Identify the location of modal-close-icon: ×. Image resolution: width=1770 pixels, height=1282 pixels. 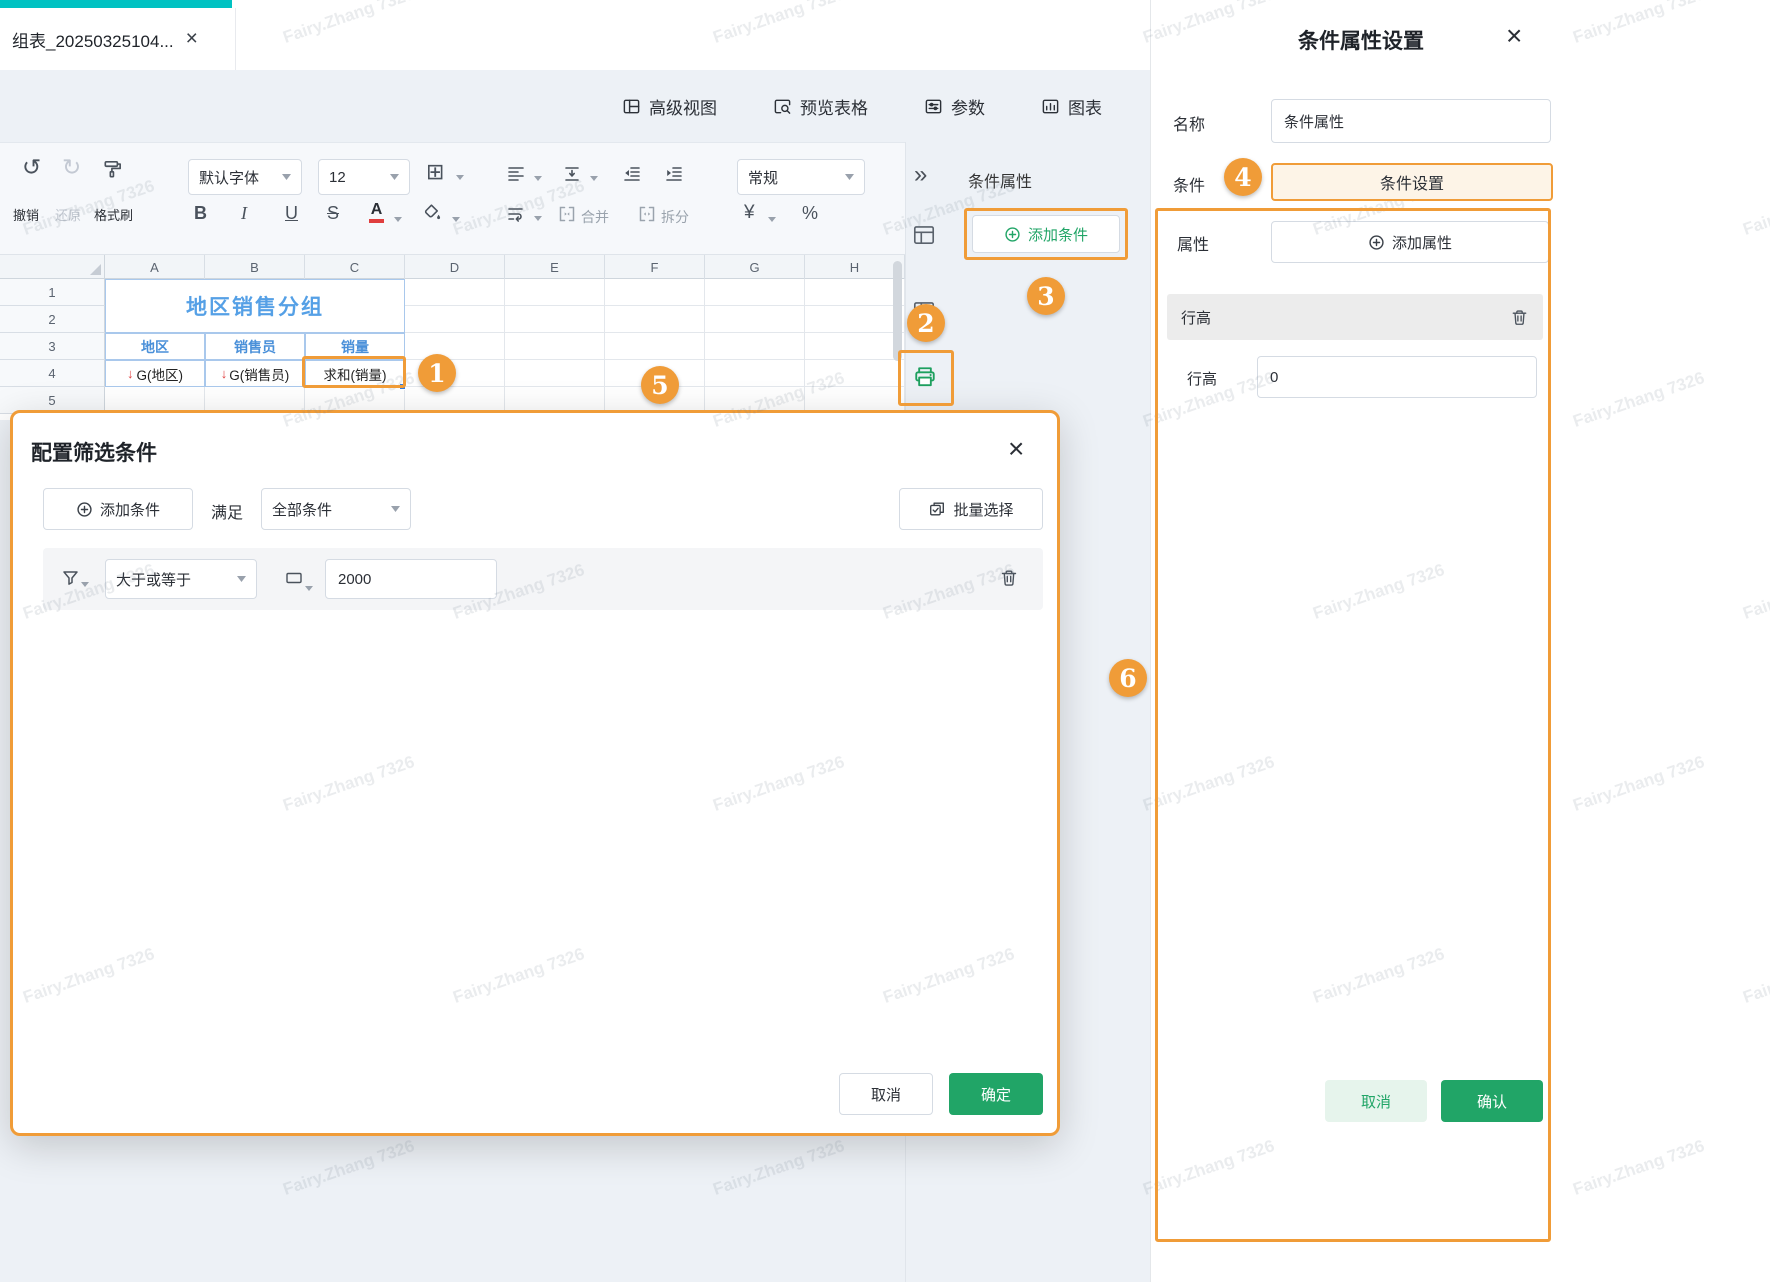
(1016, 449).